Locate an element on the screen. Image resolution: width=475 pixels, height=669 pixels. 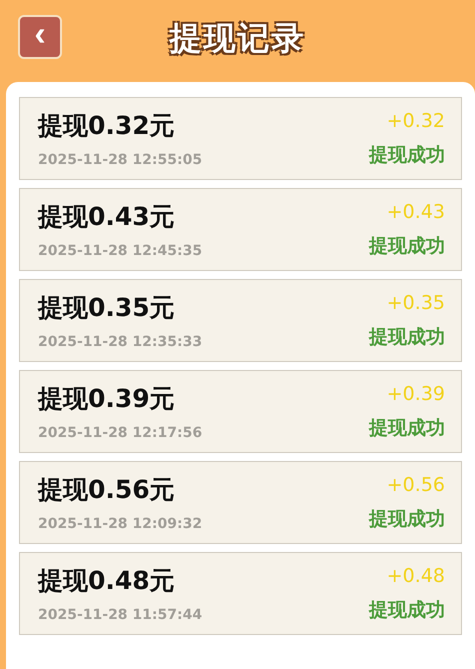
record-time: 2025-11-28 12:45:35 is located at coordinates (120, 251).